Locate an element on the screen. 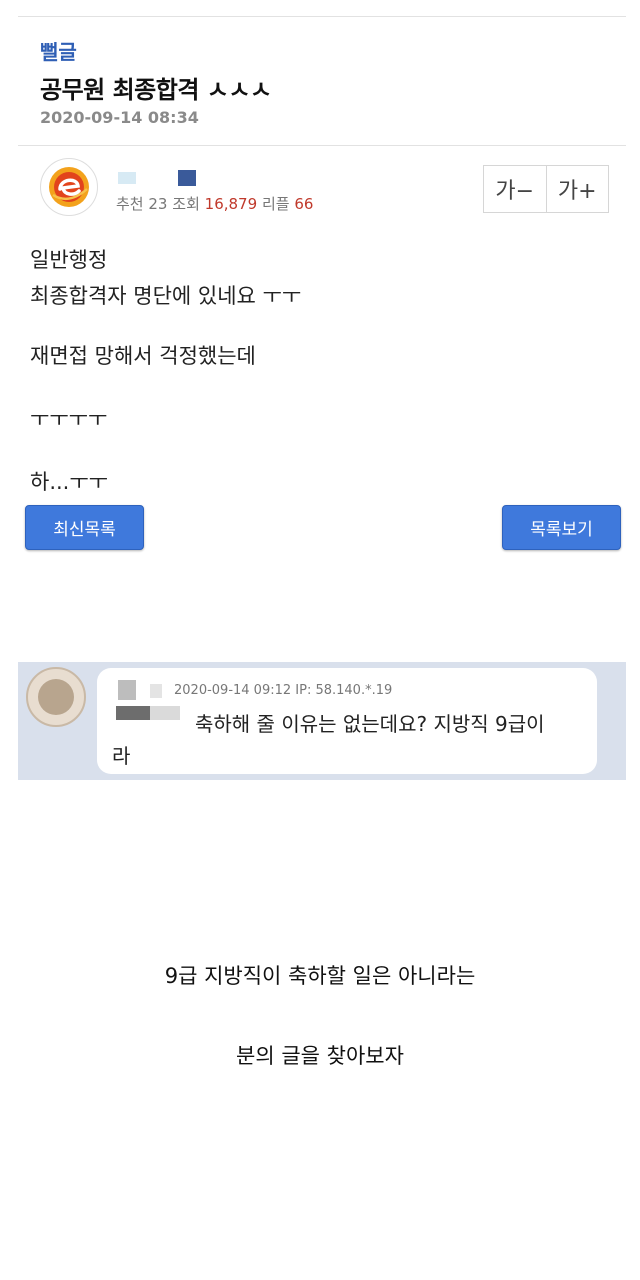 This screenshot has height=1280, width=640. post-body-line: 최종합격자 명단에 있네요 ㅜㅜ is located at coordinates (166, 296).